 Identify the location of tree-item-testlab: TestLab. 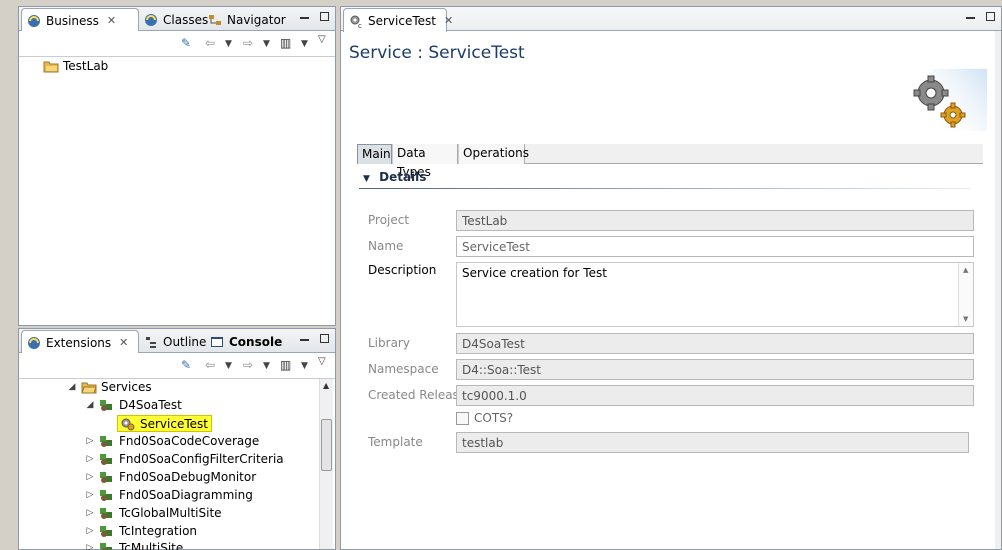
(75, 66).